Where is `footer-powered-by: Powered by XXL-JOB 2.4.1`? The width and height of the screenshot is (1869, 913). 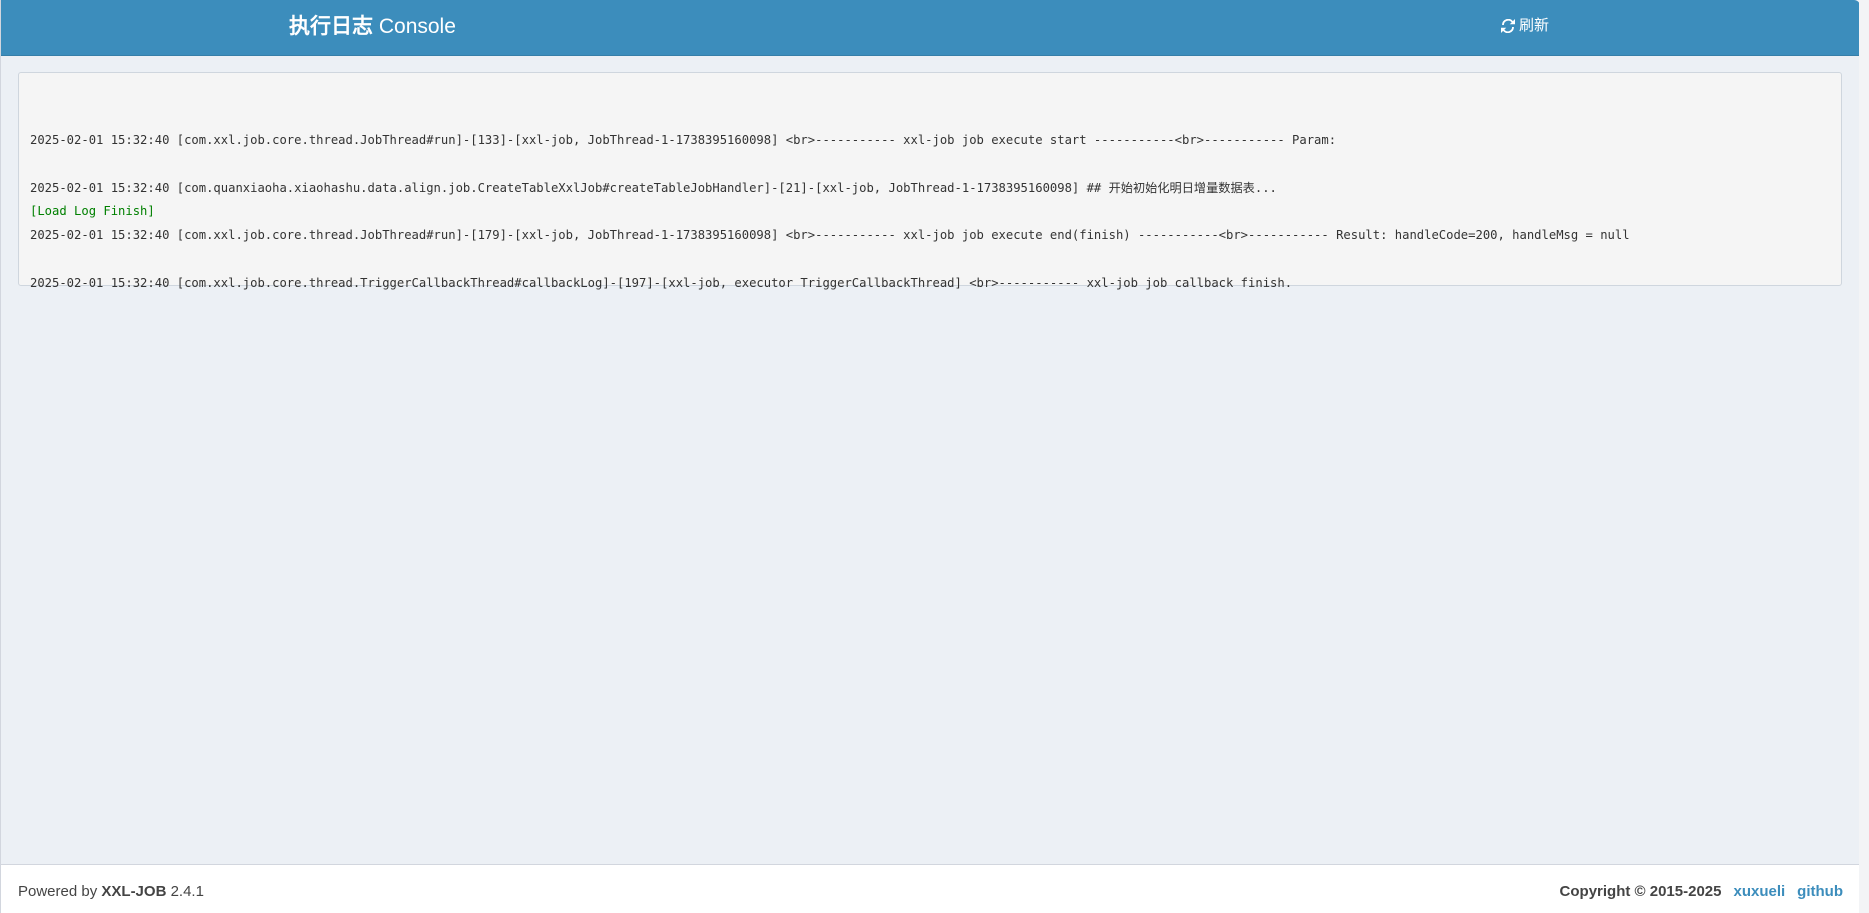
footer-powered-by: Powered by XXL-JOB 2.4.1 is located at coordinates (111, 892).